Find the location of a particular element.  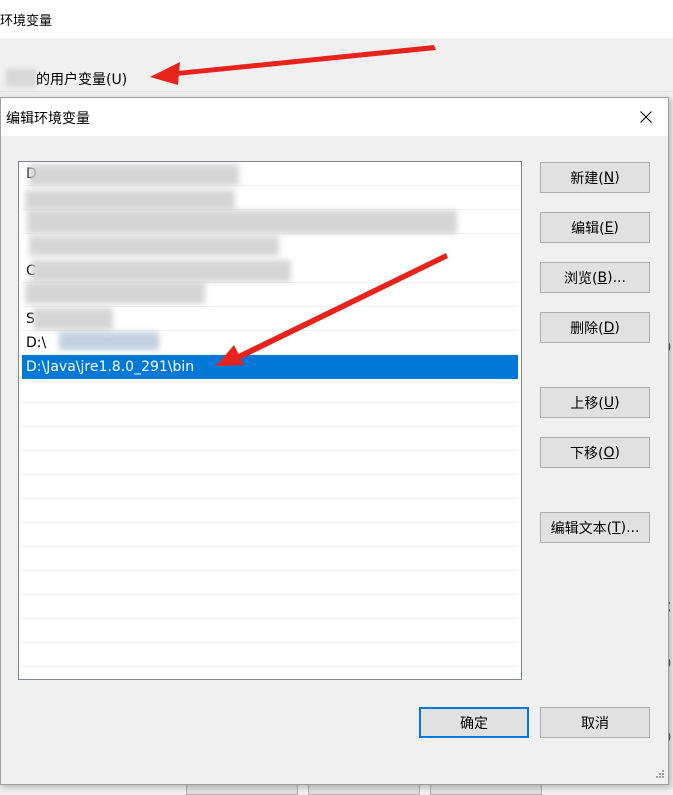

close-icon is located at coordinates (646, 117).